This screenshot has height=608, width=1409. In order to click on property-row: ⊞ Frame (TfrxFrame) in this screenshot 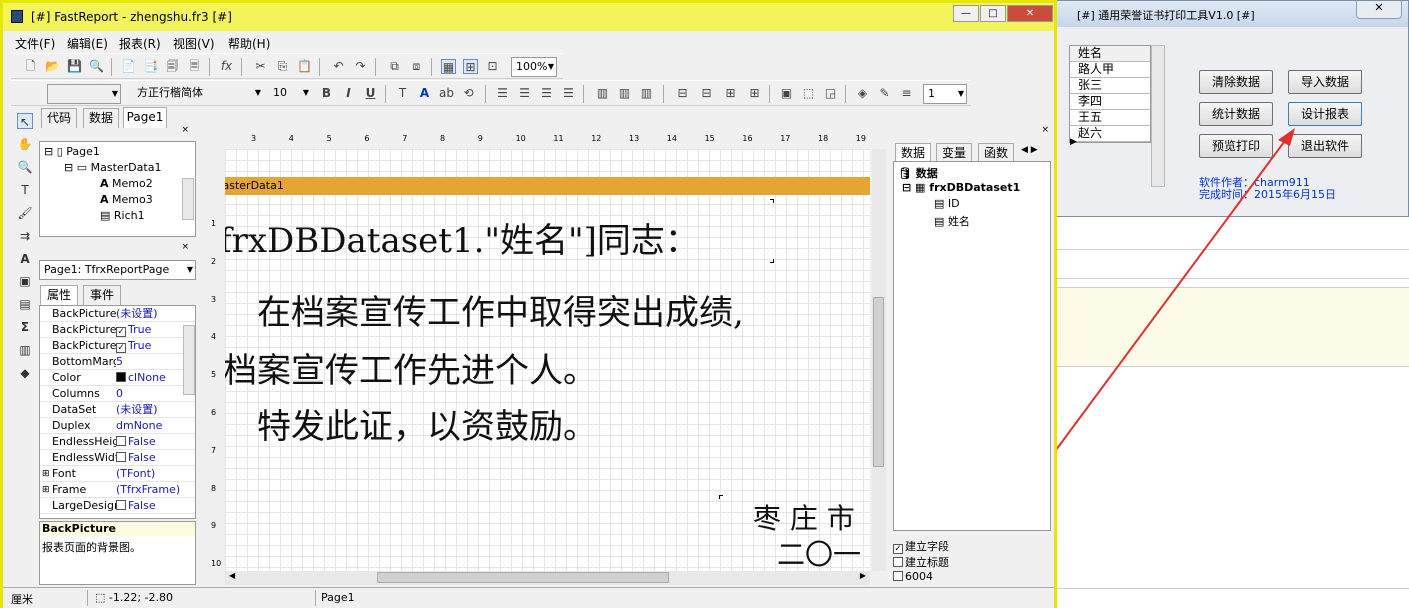, I will do `click(117, 490)`.